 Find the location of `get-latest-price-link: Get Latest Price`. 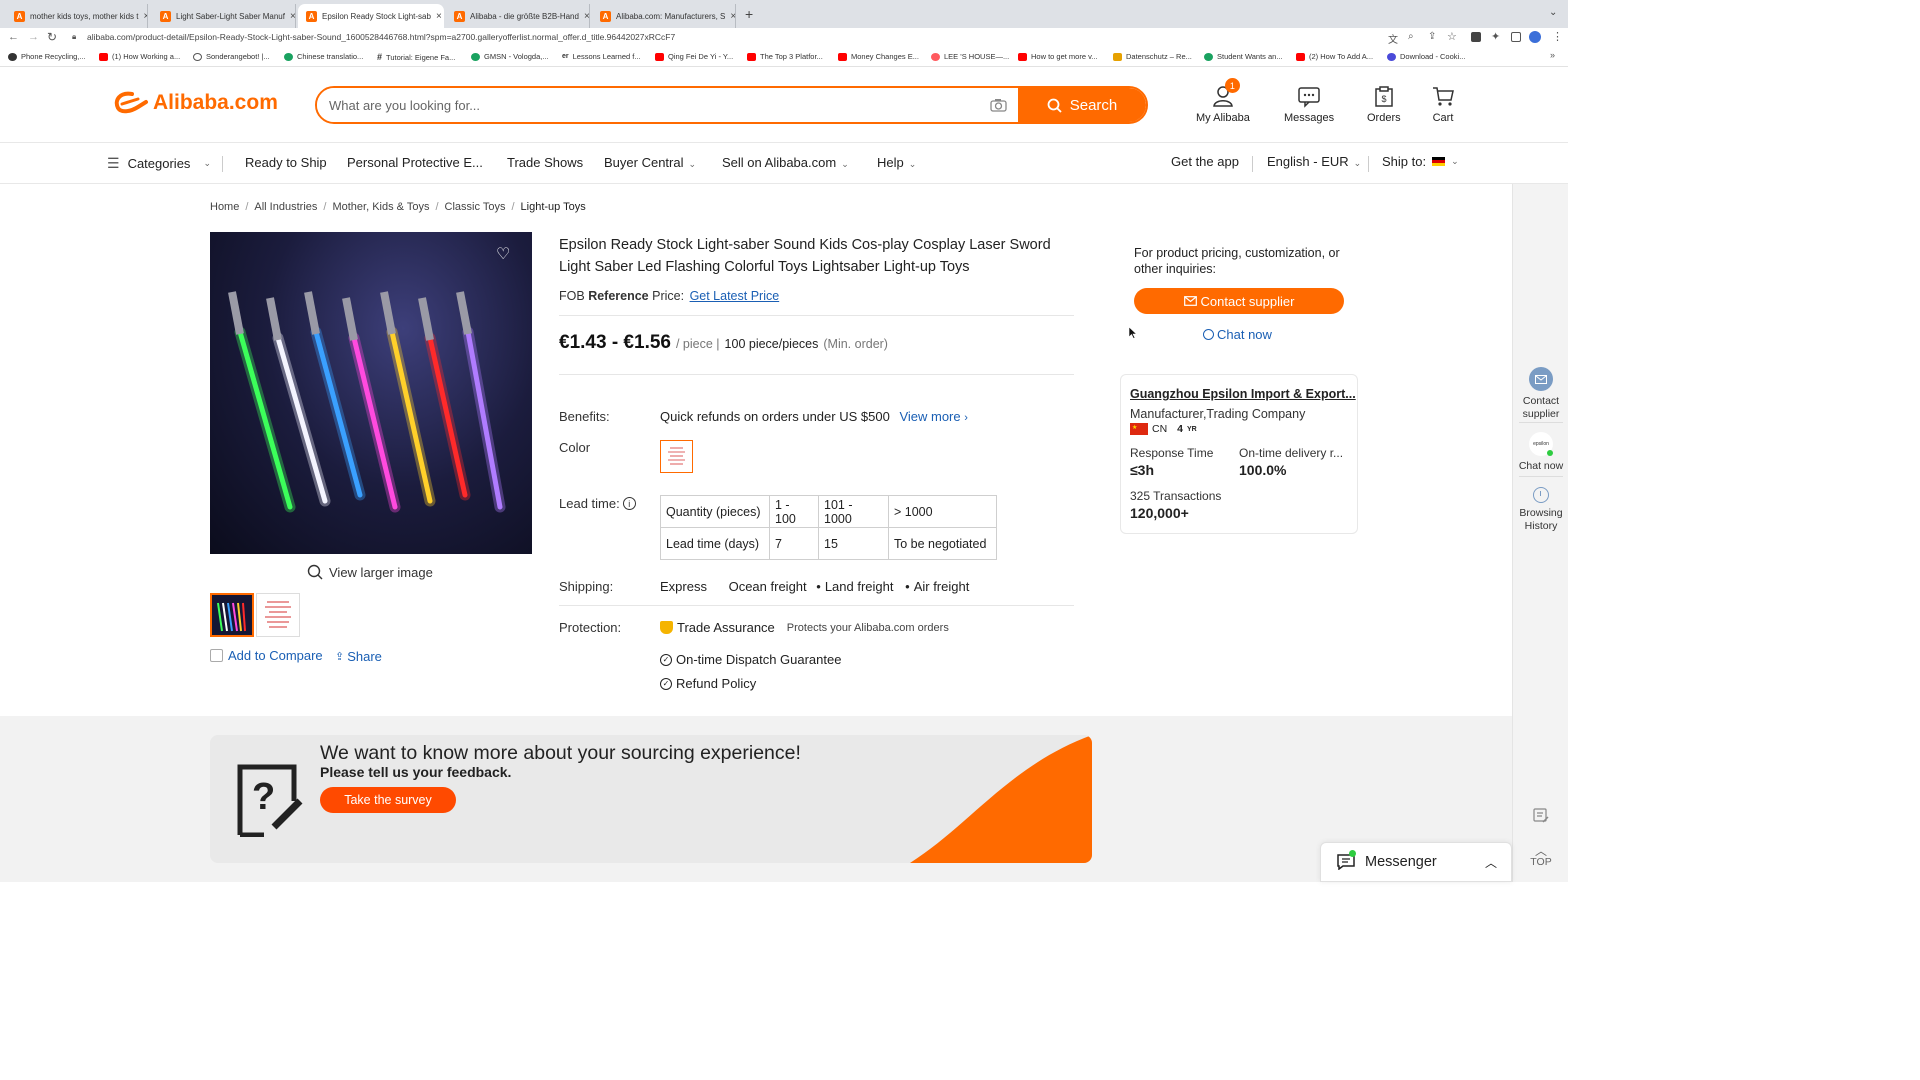

get-latest-price-link: Get Latest Price is located at coordinates (735, 296).